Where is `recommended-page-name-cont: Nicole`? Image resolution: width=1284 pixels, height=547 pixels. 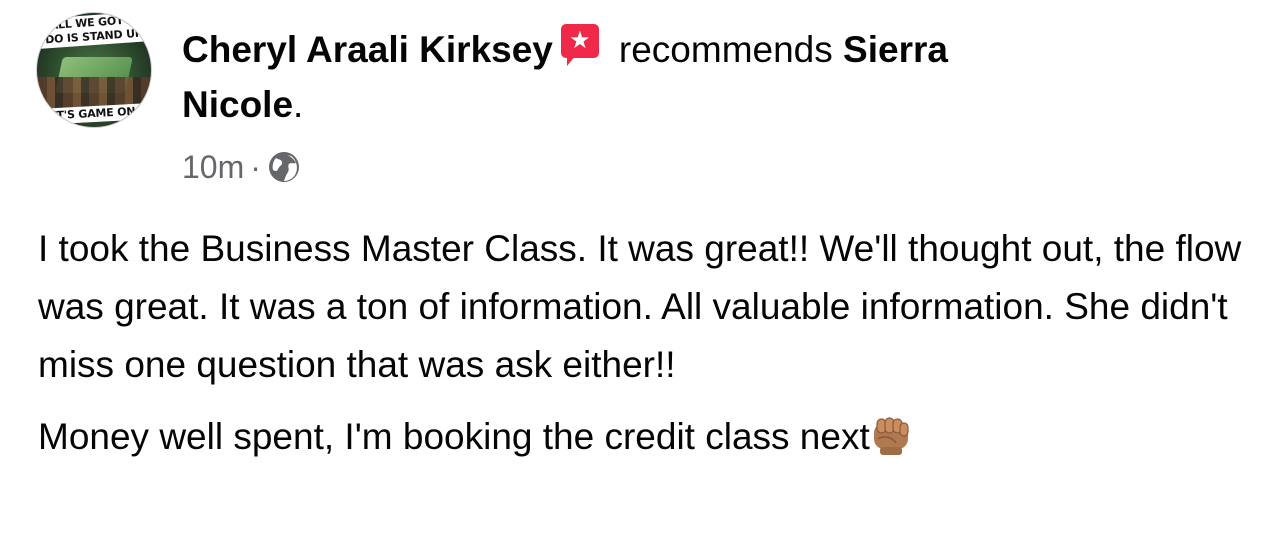 recommended-page-name-cont: Nicole is located at coordinates (237, 104).